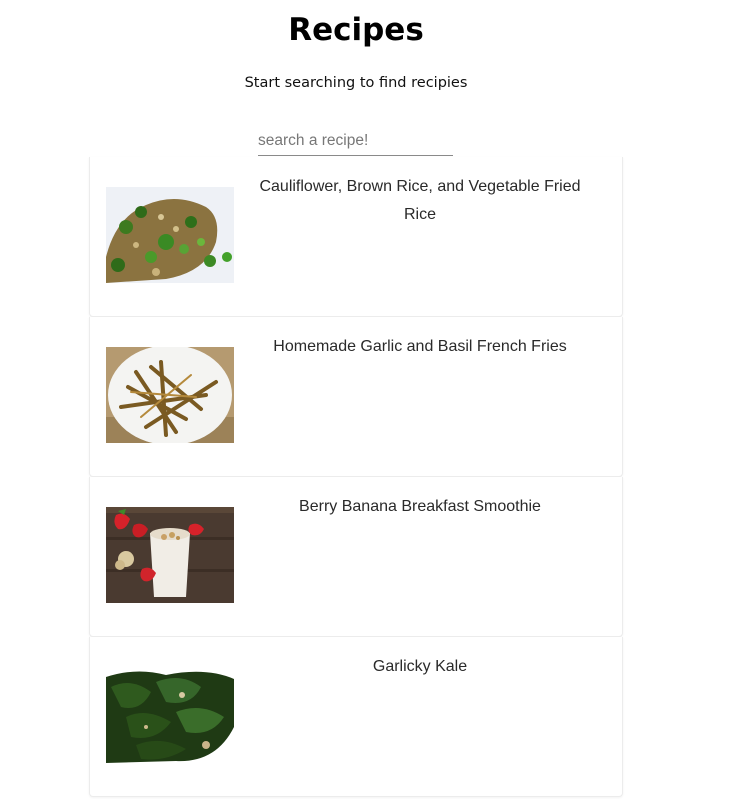  I want to click on recipe-title: Berry Banana Breakfast Smoothie, so click(420, 506).